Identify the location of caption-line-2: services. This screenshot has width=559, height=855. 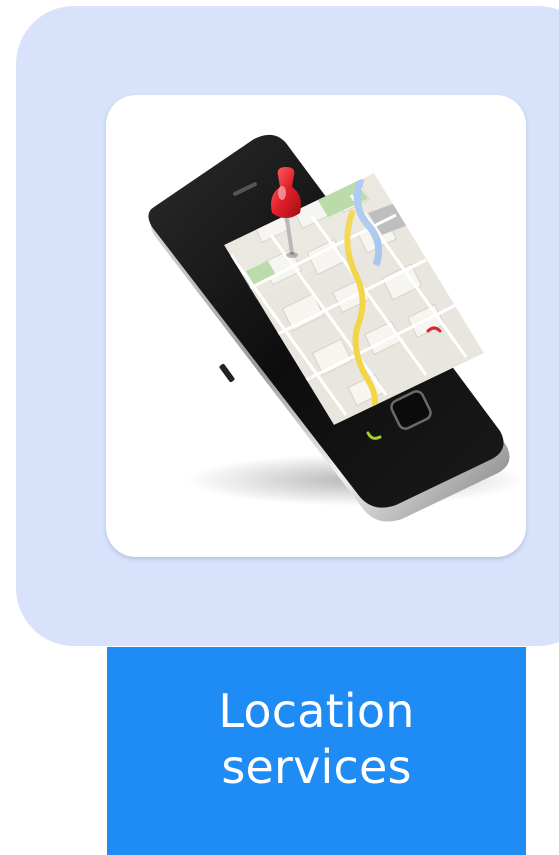
(316, 767).